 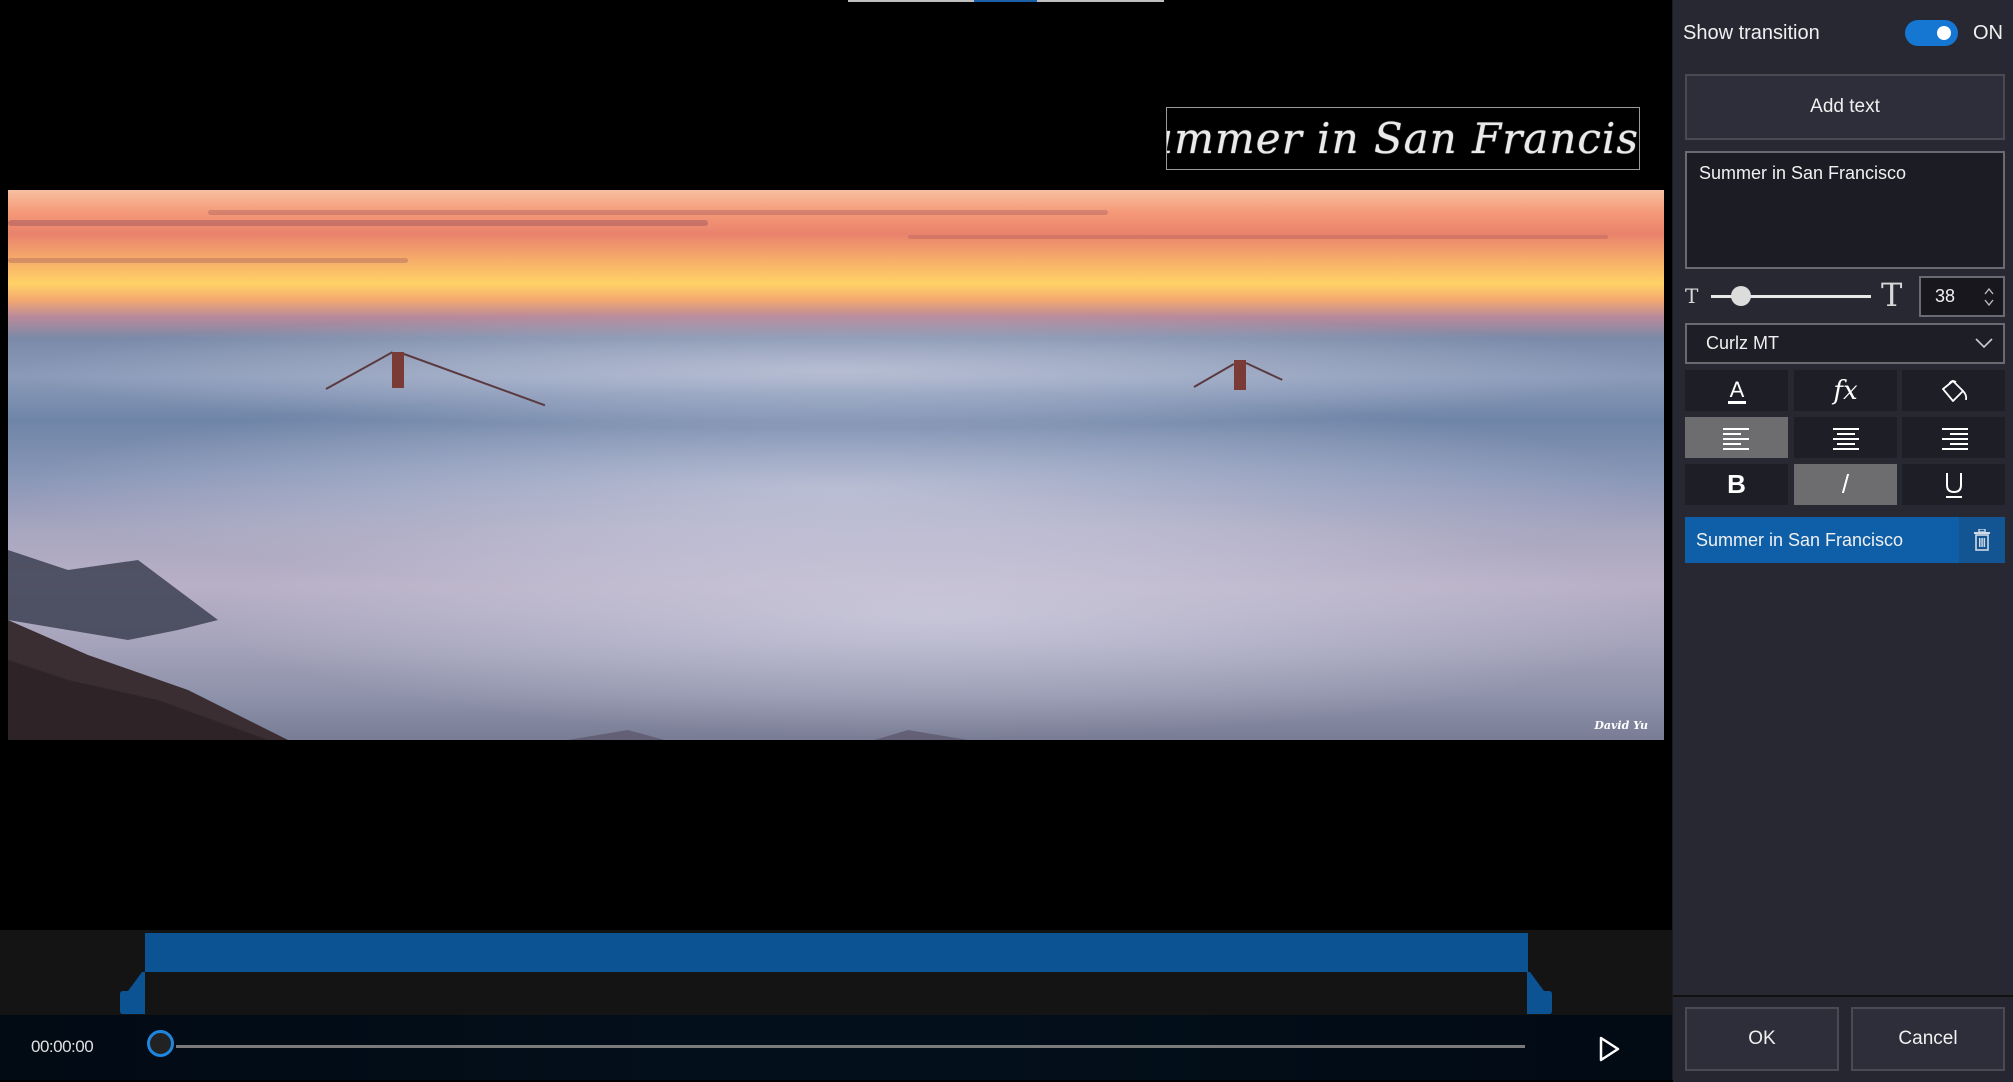 What do you see at coordinates (1751, 33) in the screenshot?
I see `show-transition-label: Show transition` at bounding box center [1751, 33].